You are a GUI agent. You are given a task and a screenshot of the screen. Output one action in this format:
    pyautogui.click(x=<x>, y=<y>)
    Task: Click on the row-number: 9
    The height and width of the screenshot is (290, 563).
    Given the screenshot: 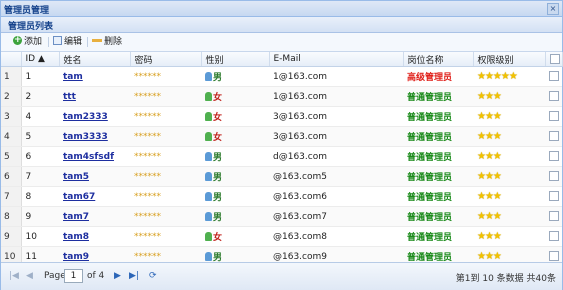 What is the action you would take?
    pyautogui.click(x=11, y=236)
    